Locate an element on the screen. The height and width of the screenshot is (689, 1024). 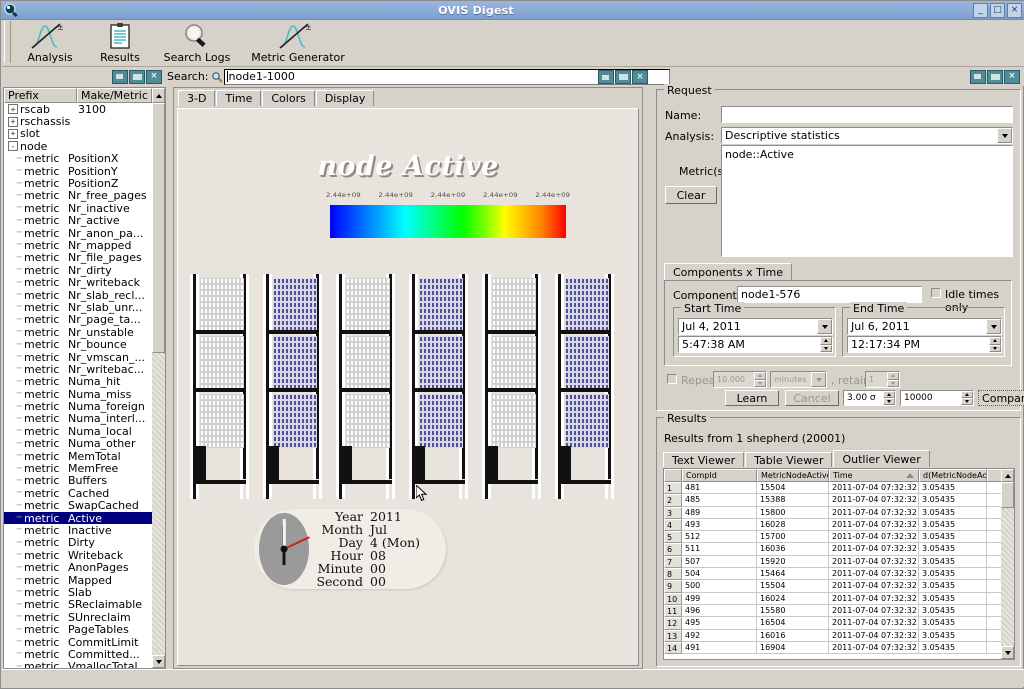
table-row: 8 504 15464 2011-07-04 07:32:32 3.05435 is located at coordinates (839, 574).